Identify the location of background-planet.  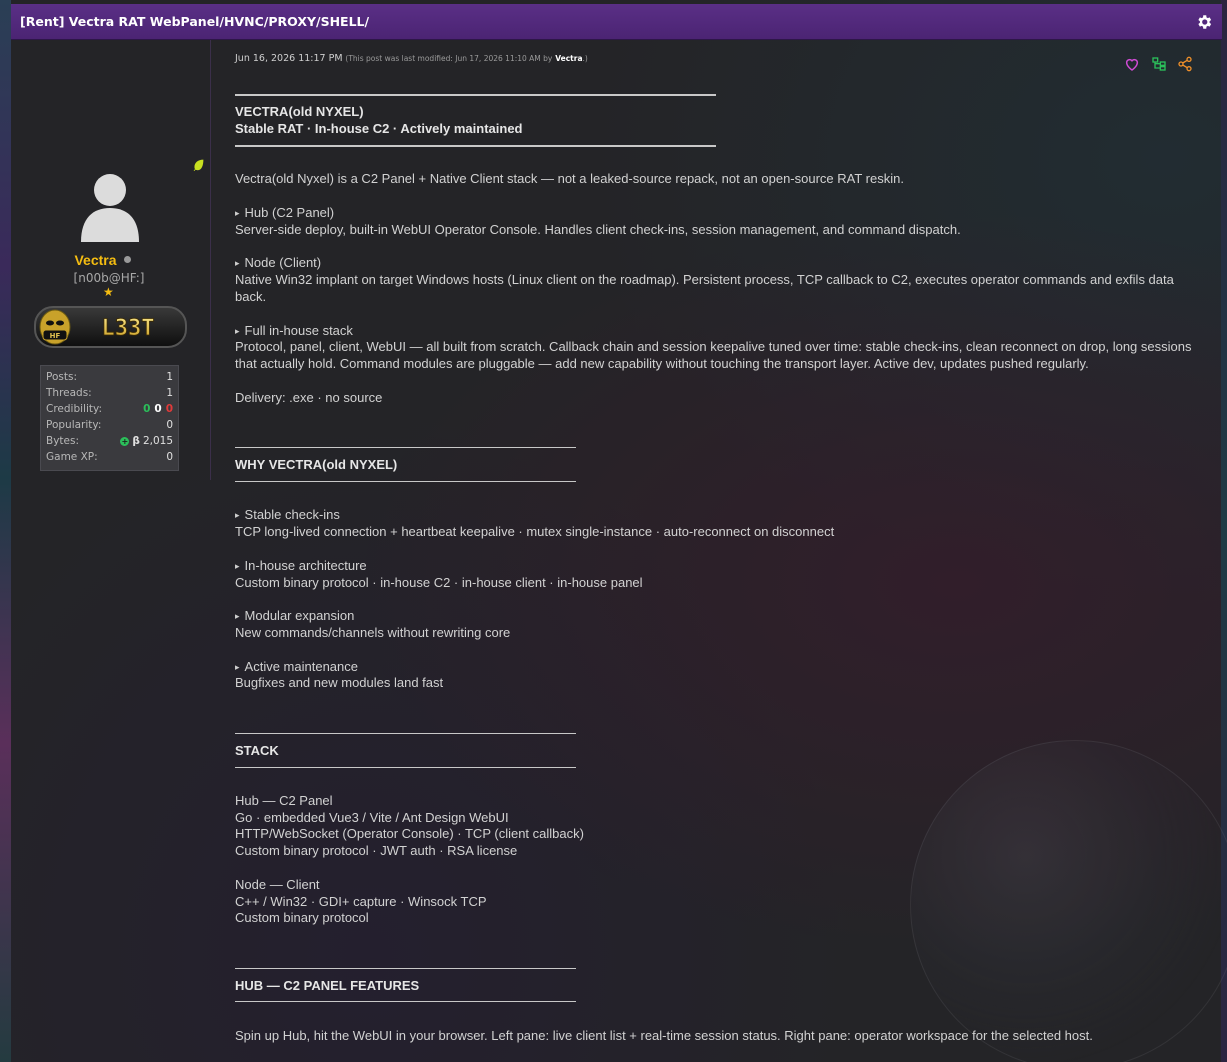
(1068, 901).